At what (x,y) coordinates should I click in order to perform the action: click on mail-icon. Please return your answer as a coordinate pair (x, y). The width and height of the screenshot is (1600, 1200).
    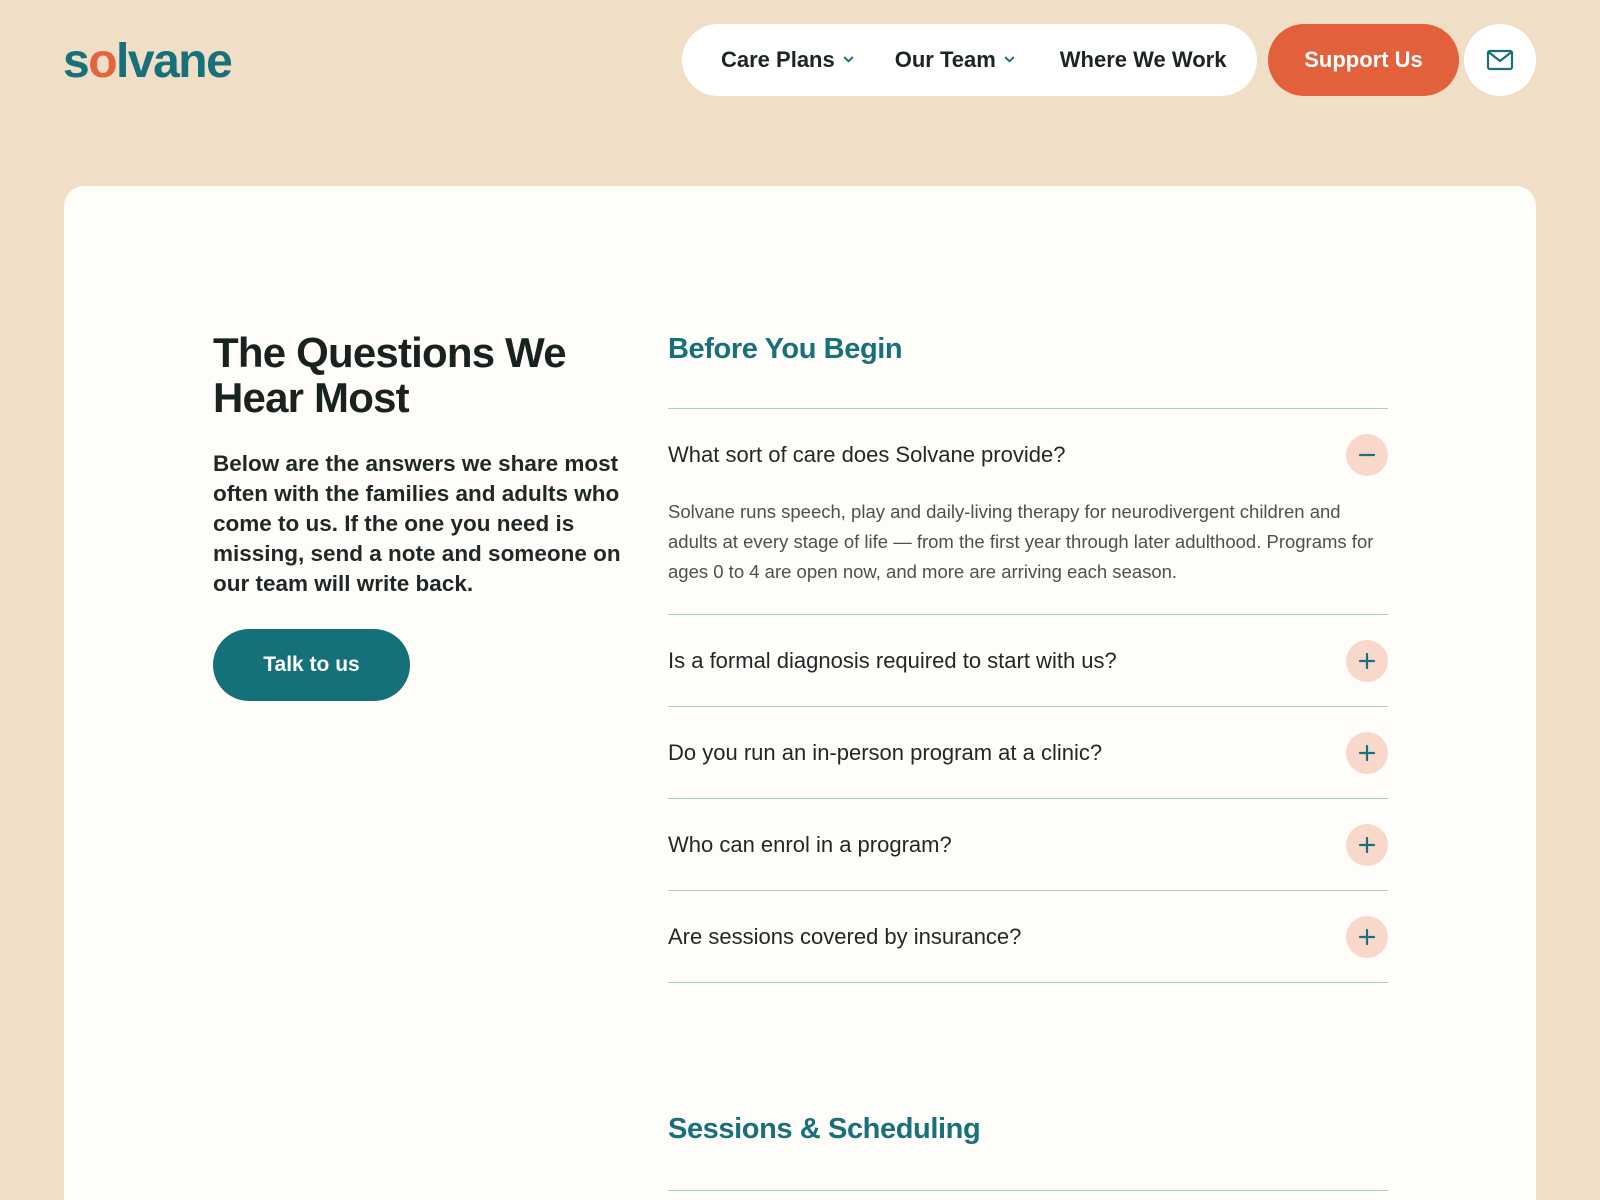
    Looking at the image, I should click on (1500, 60).